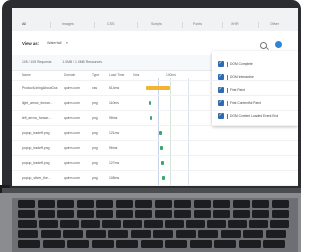 Image resolution: width=320 pixels, height=252 pixels. Describe the element at coordinates (155, 178) in the screenshot. I see `table-row: popup_sliver_the... quirm.com png 108ms` at that location.